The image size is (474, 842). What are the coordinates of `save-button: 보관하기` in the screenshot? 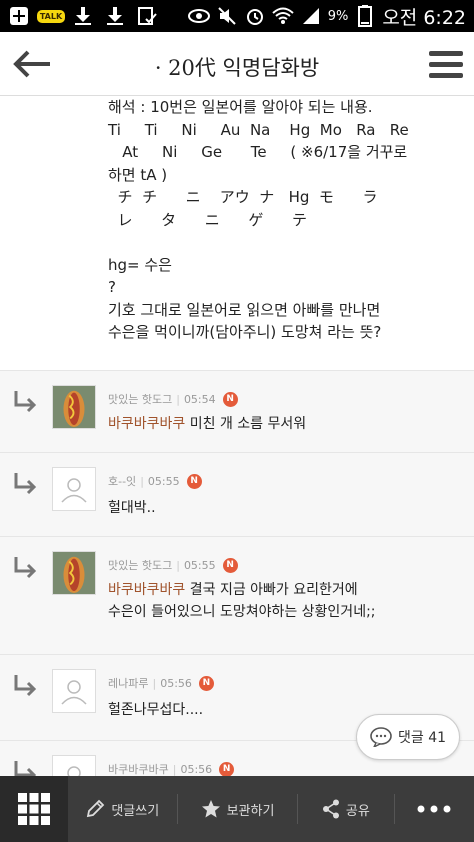 It's located at (237, 809).